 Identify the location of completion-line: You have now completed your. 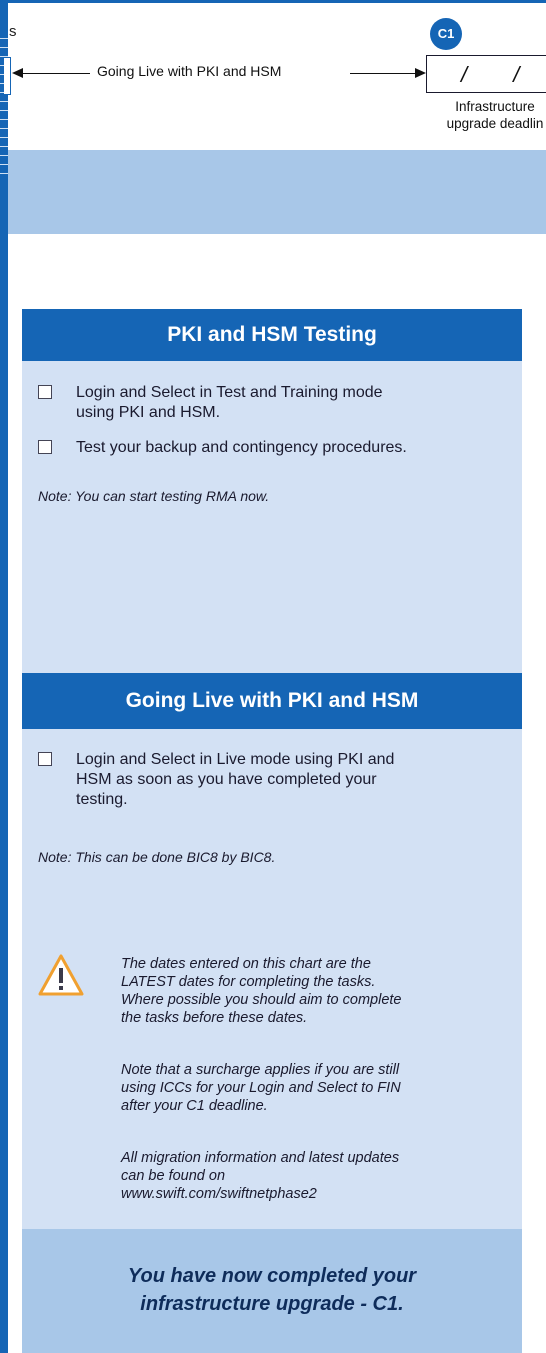
(272, 1276).